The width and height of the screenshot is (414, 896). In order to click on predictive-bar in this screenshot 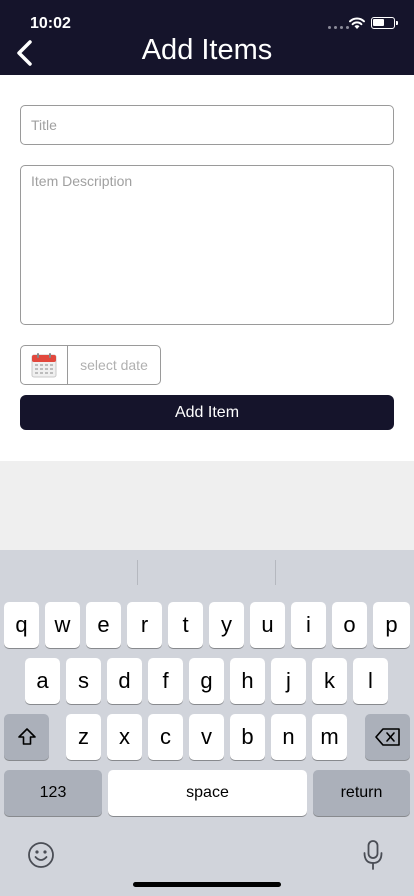, I will do `click(207, 572)`.